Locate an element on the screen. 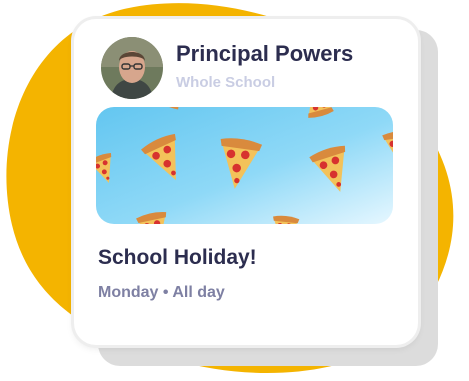 The width and height of the screenshot is (469, 381). audience-label: Whole School is located at coordinates (226, 82).